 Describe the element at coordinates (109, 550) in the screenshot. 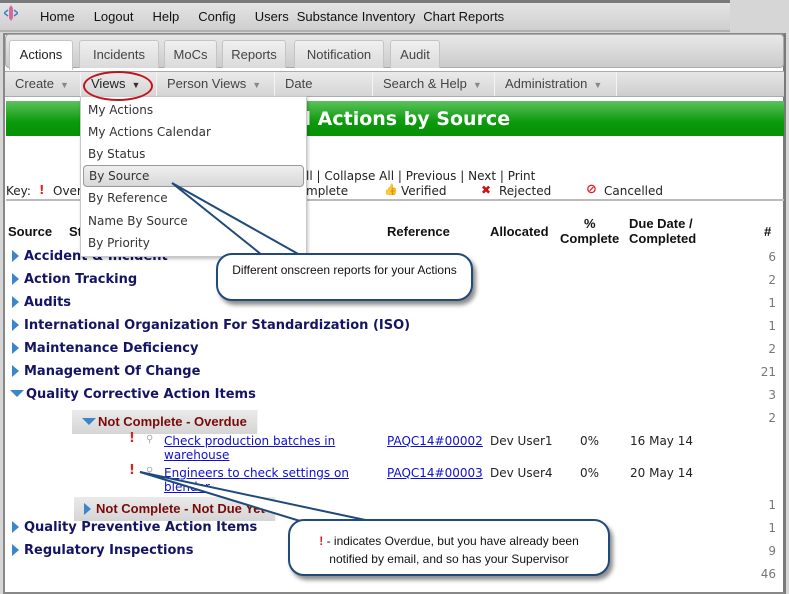

I see `group-name: Regulatory Inspections` at that location.